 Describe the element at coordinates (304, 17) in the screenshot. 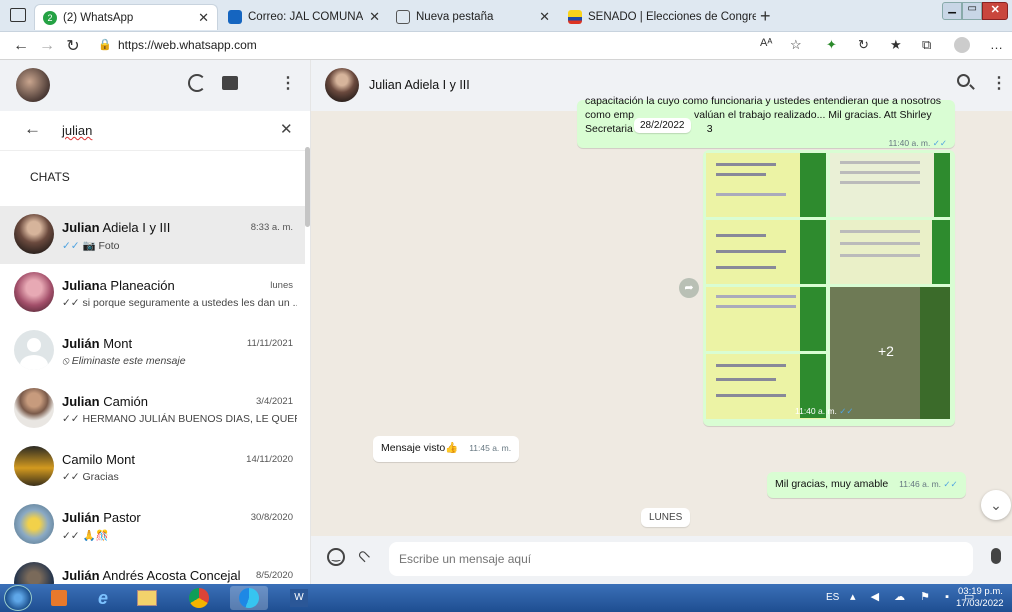

I see `tab-outlook: Correo: JAL COMUNA 3 - Outloo ✕` at that location.